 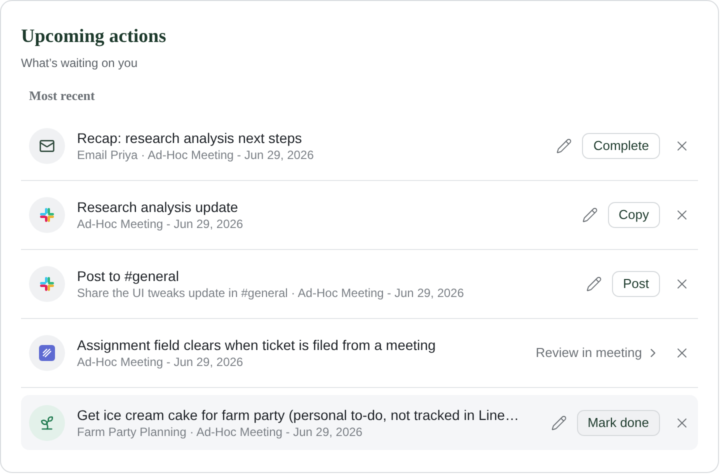 I want to click on review-link: Review in meeting, so click(x=598, y=353).